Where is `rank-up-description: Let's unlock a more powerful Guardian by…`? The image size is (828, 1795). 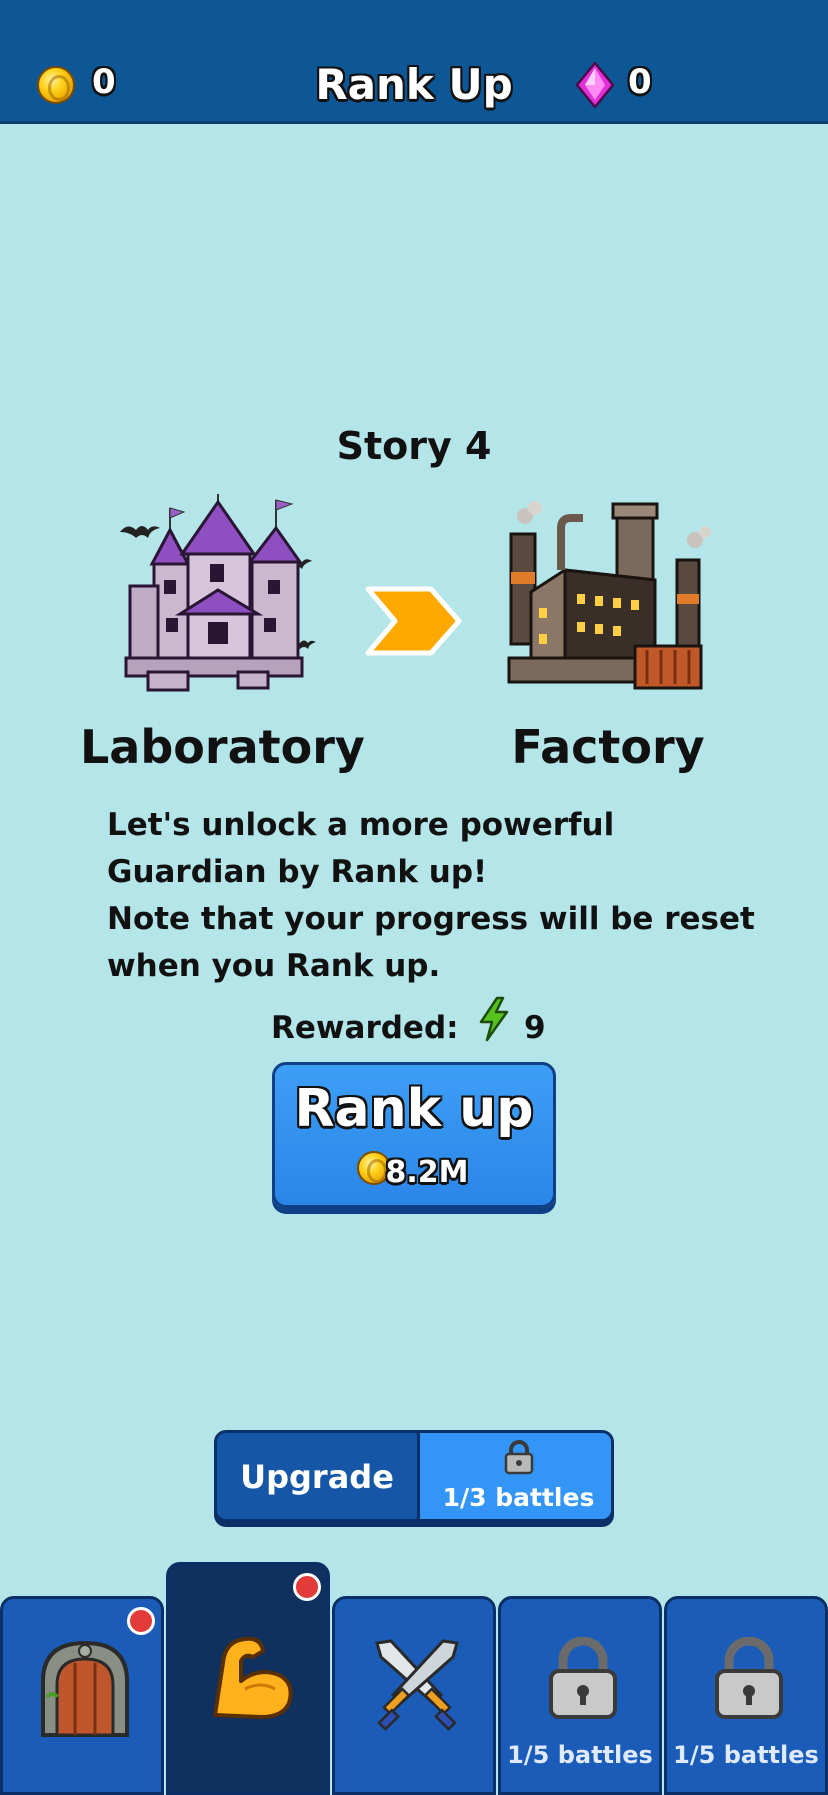 rank-up-description: Let's unlock a more powerful Guardian by… is located at coordinates (431, 896).